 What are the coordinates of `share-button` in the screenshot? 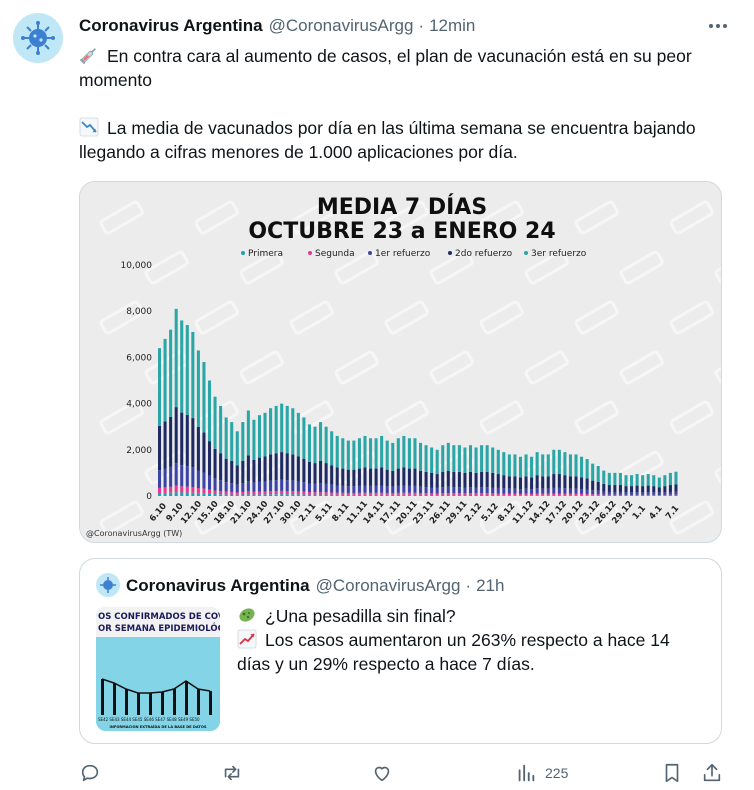 It's located at (712, 773).